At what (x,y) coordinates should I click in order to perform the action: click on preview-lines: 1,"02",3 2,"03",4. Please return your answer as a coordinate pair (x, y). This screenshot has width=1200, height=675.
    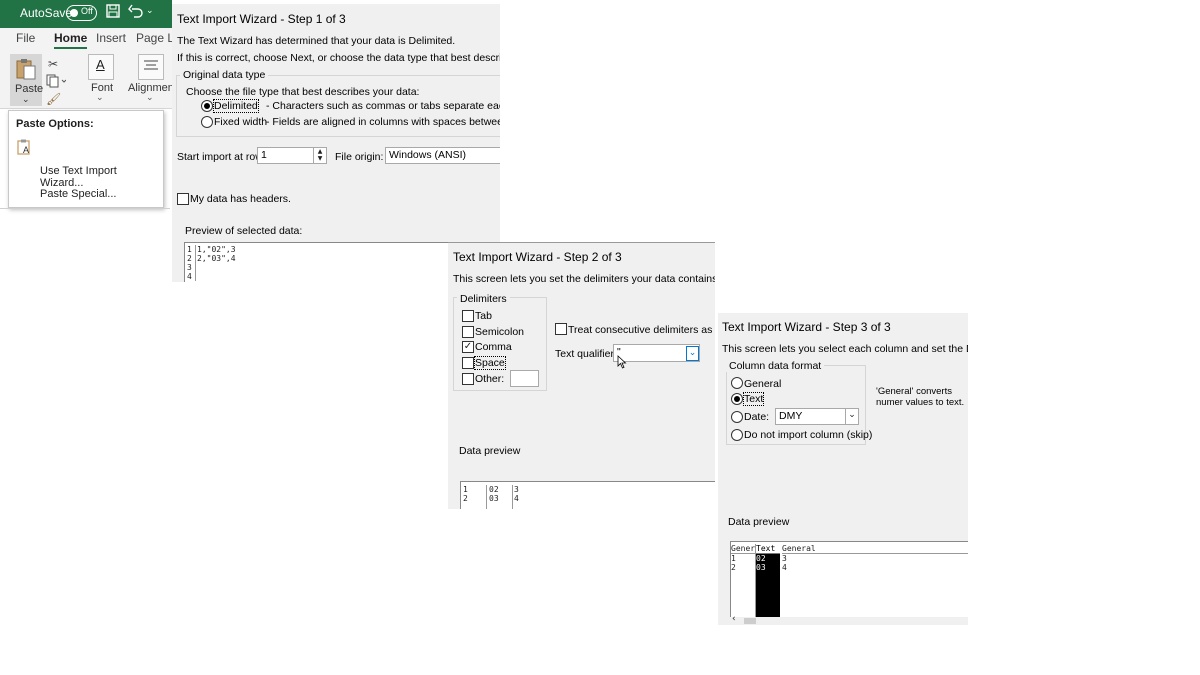
    Looking at the image, I should click on (216, 254).